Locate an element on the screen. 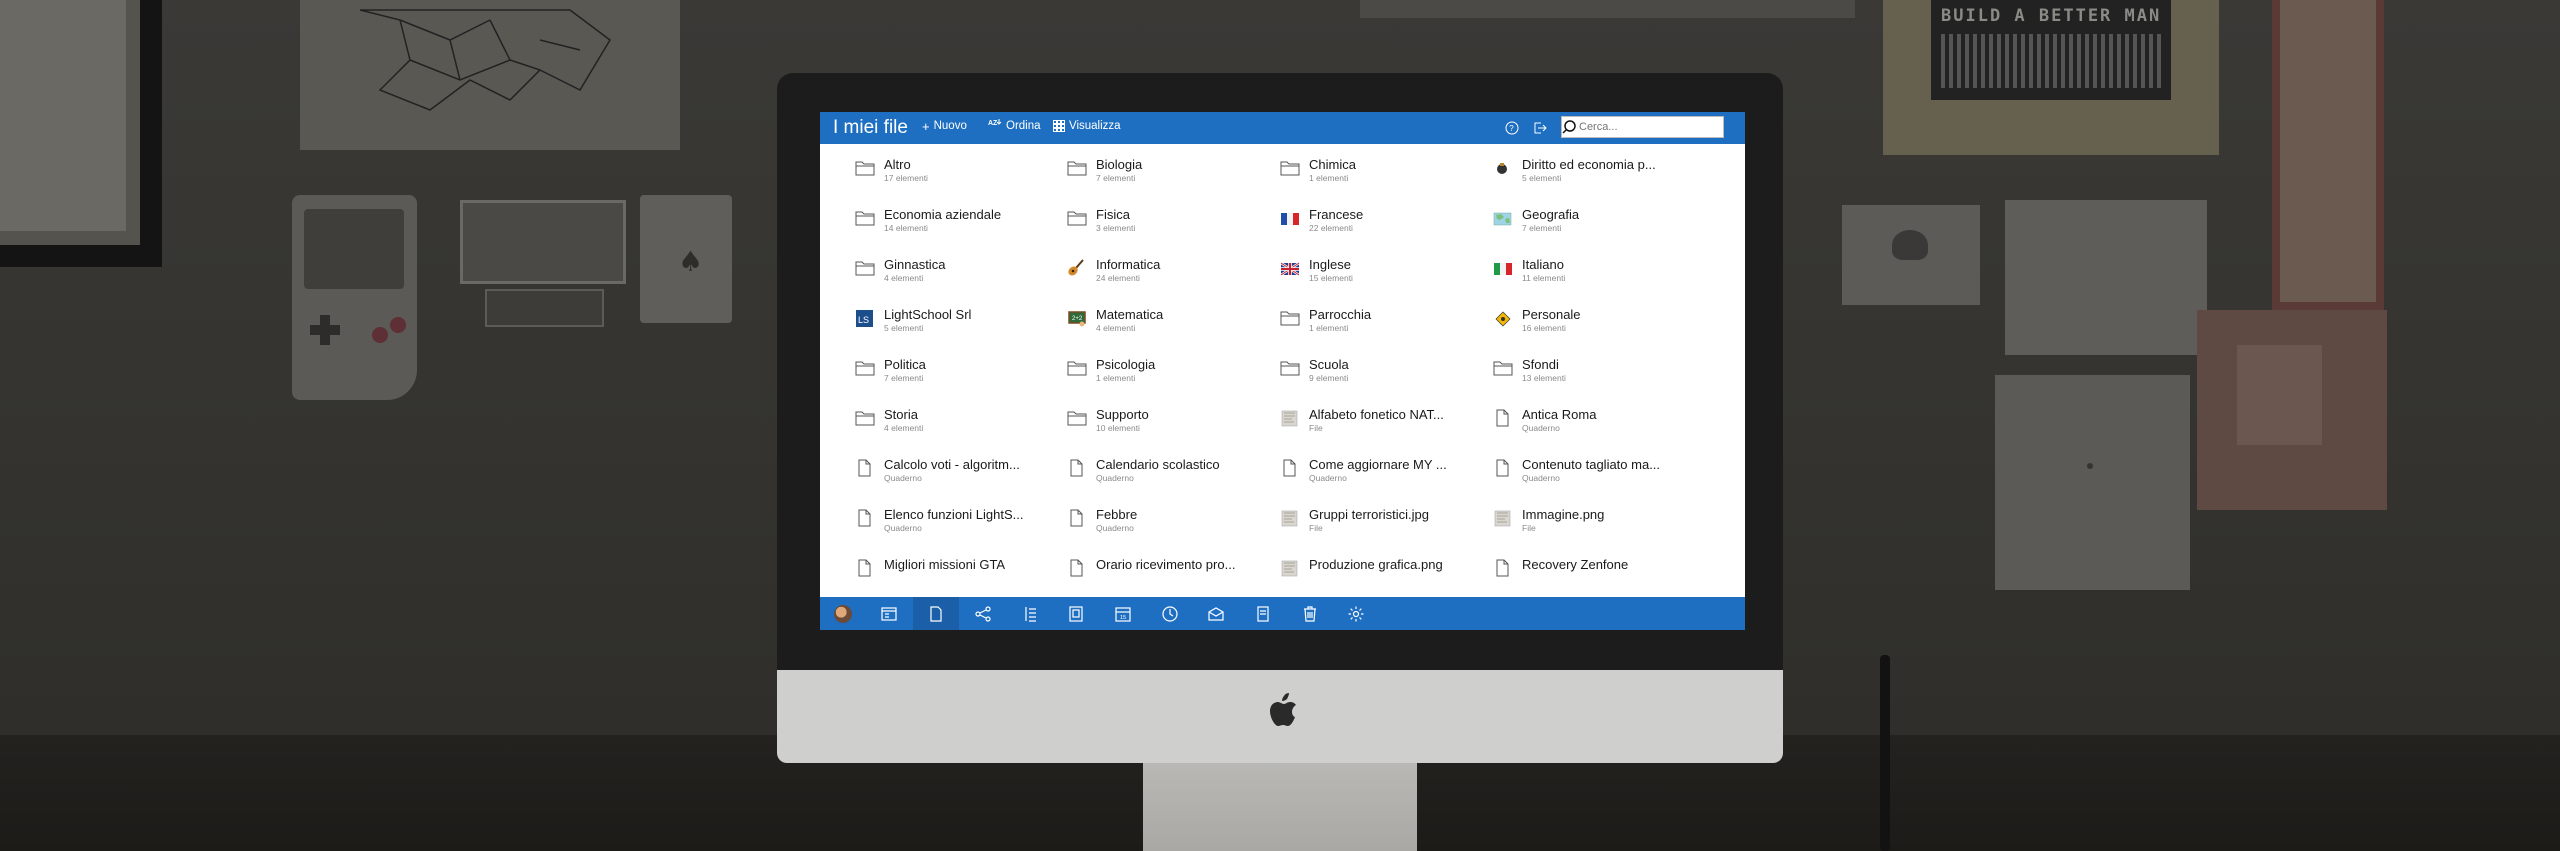  nav-notes-button is located at coordinates (1263, 613).